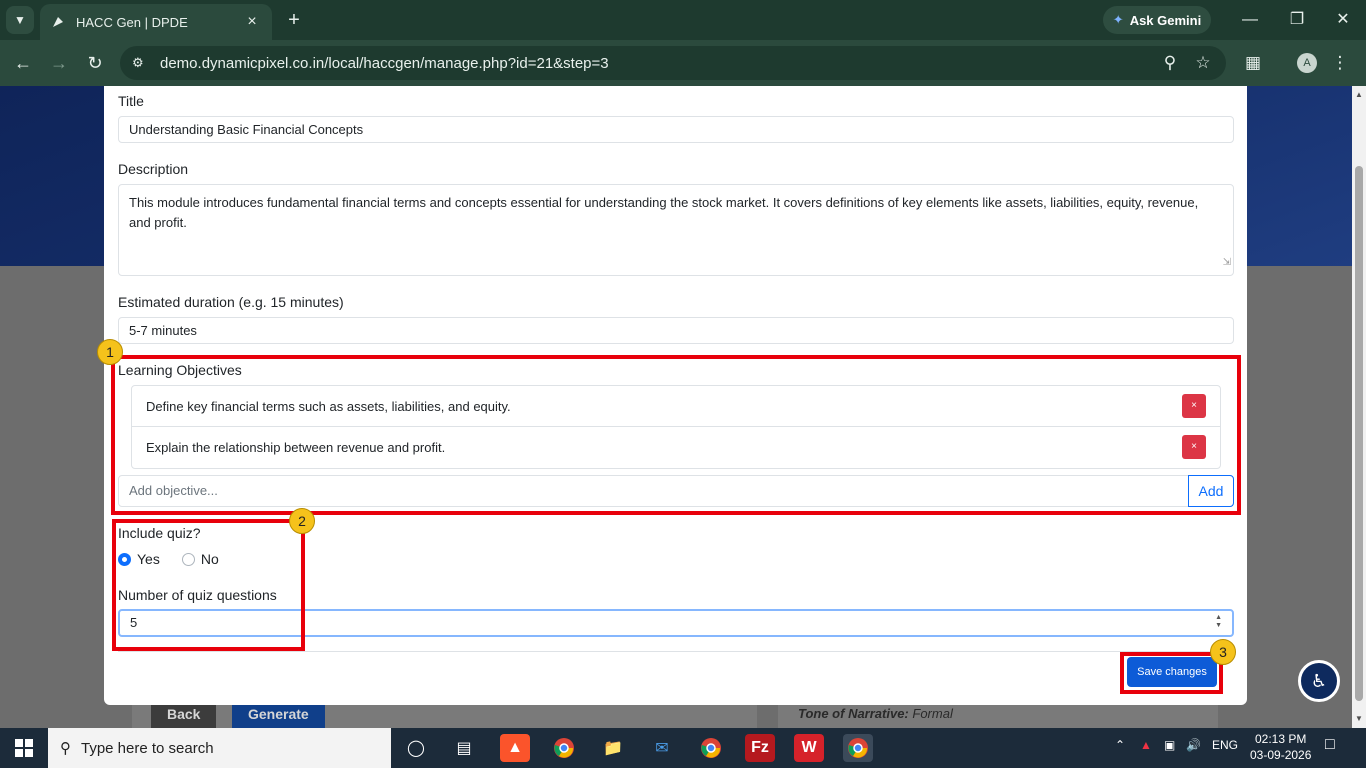 The height and width of the screenshot is (768, 1366). I want to click on chrome-active-icon, so click(858, 748).